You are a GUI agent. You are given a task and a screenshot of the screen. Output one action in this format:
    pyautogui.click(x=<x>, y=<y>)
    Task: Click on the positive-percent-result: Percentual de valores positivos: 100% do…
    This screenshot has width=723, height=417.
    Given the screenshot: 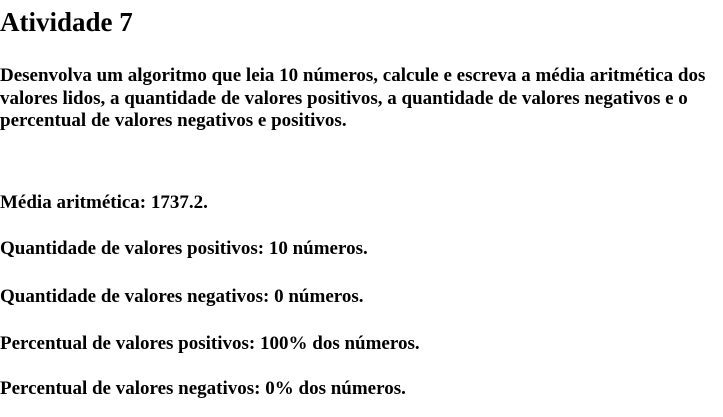 What is the action you would take?
    pyautogui.click(x=210, y=343)
    